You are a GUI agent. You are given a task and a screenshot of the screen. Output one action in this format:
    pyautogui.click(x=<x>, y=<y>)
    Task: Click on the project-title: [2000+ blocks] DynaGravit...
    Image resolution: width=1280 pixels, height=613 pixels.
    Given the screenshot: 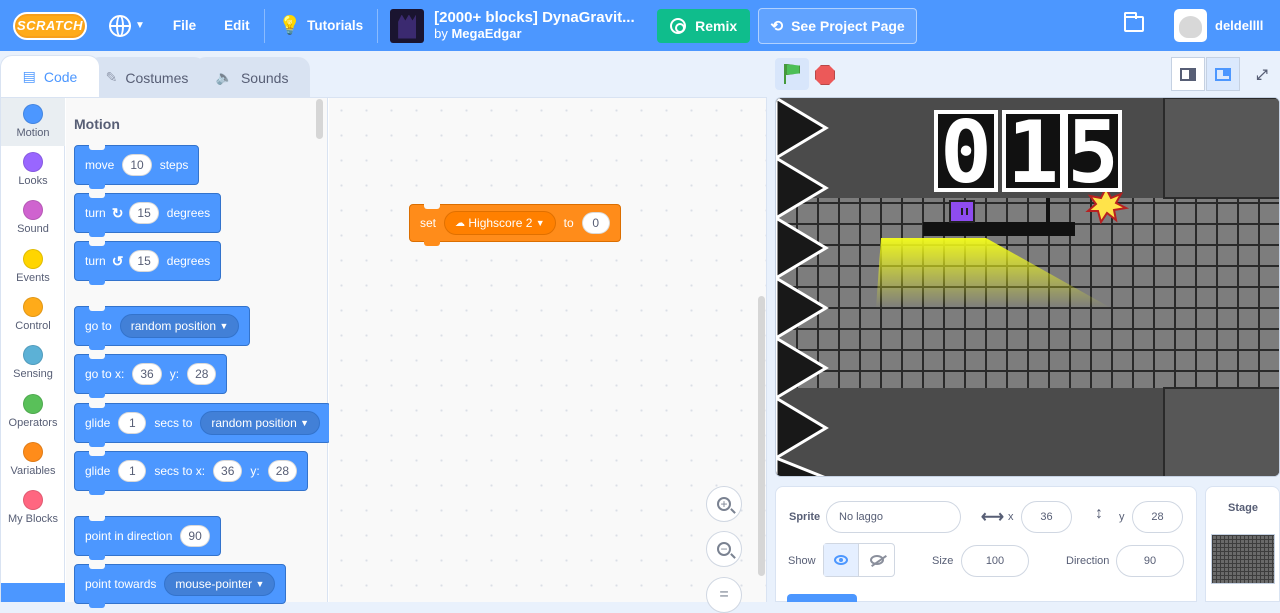 What is the action you would take?
    pyautogui.click(x=541, y=18)
    